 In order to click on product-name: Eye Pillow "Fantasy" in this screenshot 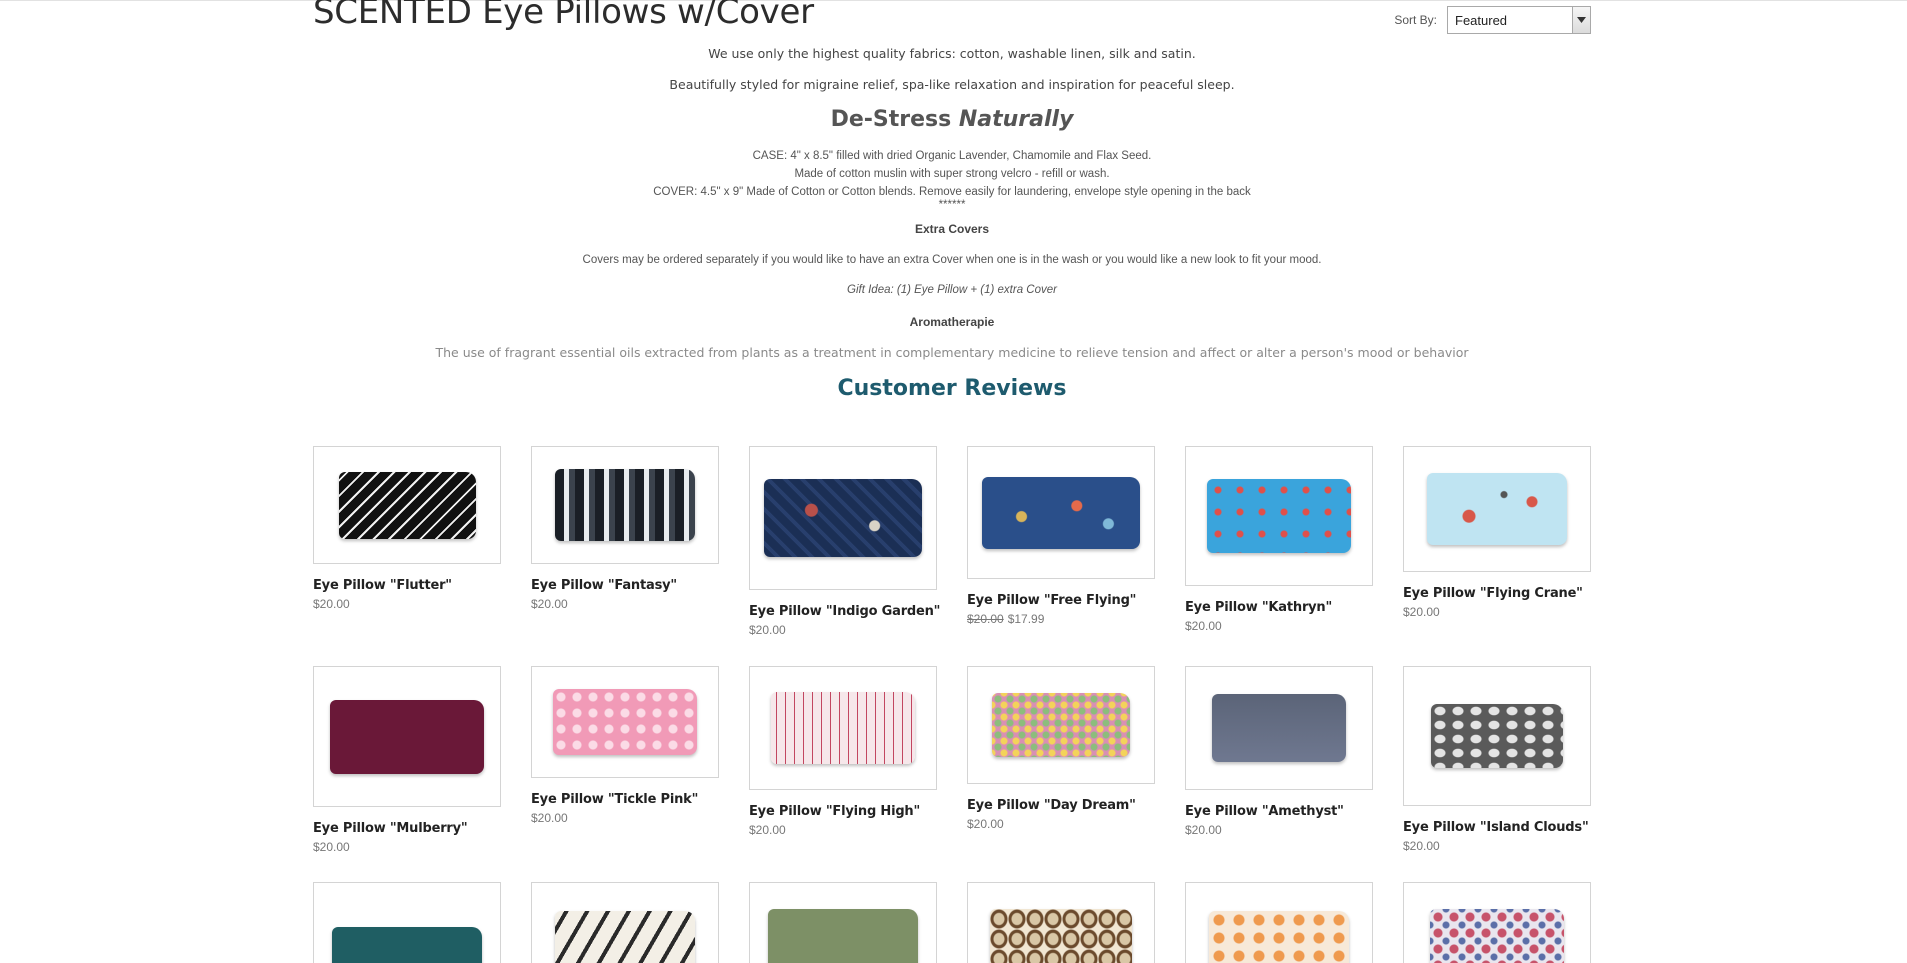, I will do `click(625, 585)`.